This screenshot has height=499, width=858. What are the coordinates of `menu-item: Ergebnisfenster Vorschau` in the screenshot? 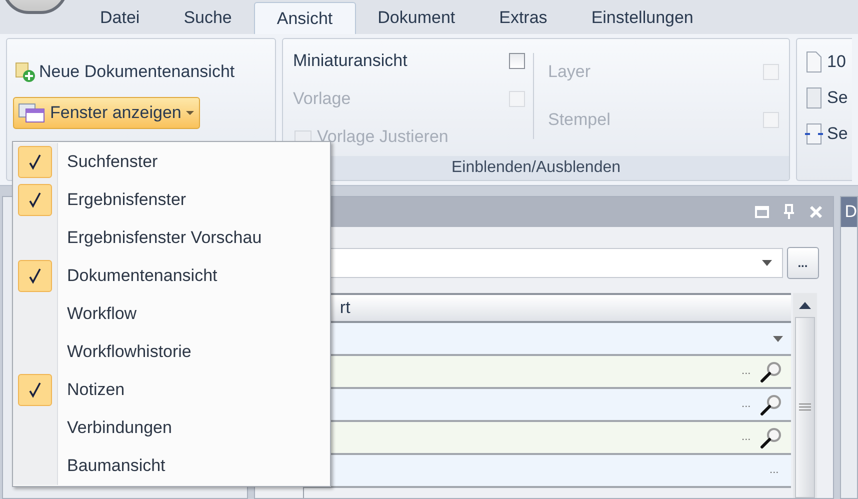 It's located at (171, 238).